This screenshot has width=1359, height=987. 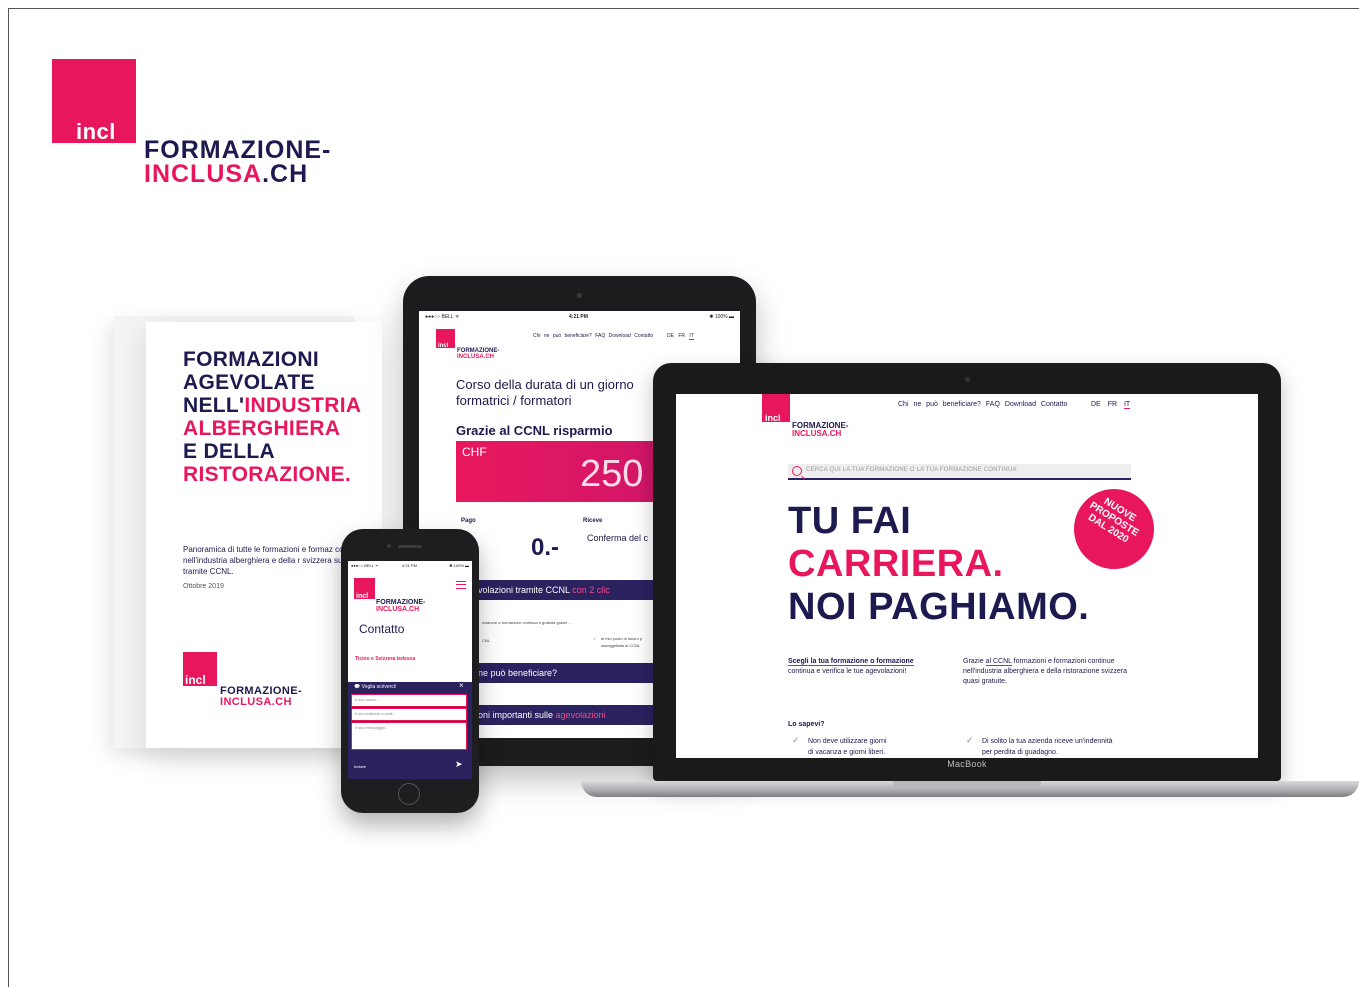 I want to click on tablet-logo-square: incl, so click(x=445, y=339).